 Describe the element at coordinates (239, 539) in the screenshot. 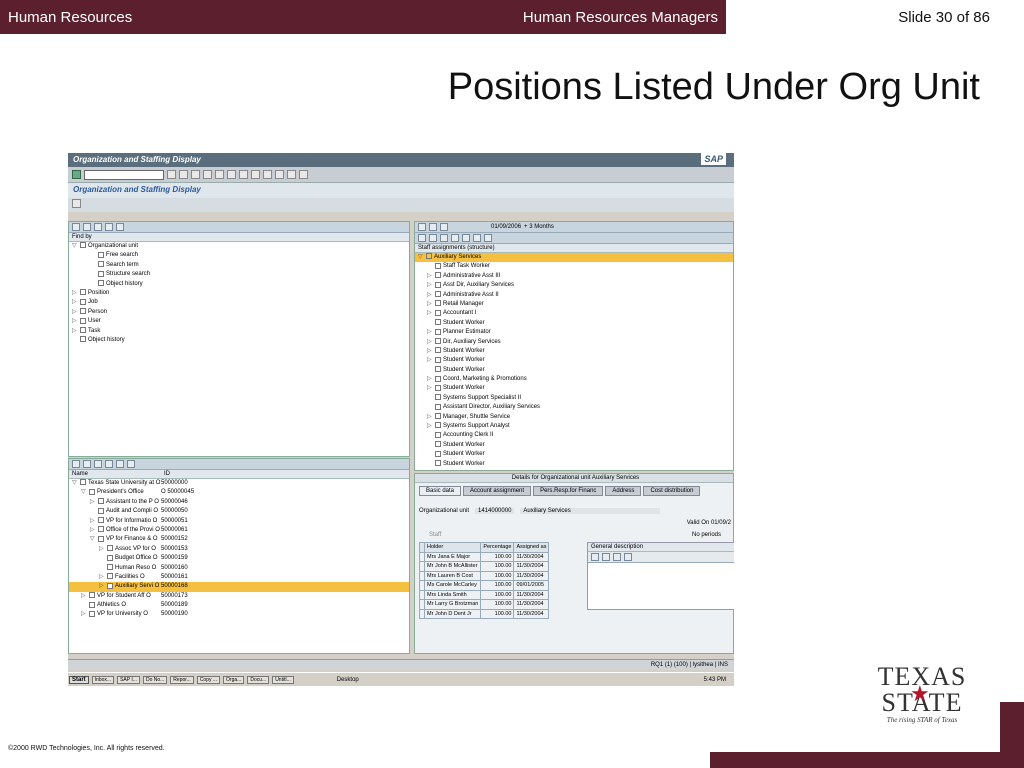

I see `org-tree-row: ▽ VP for Finance & O 50000152` at that location.